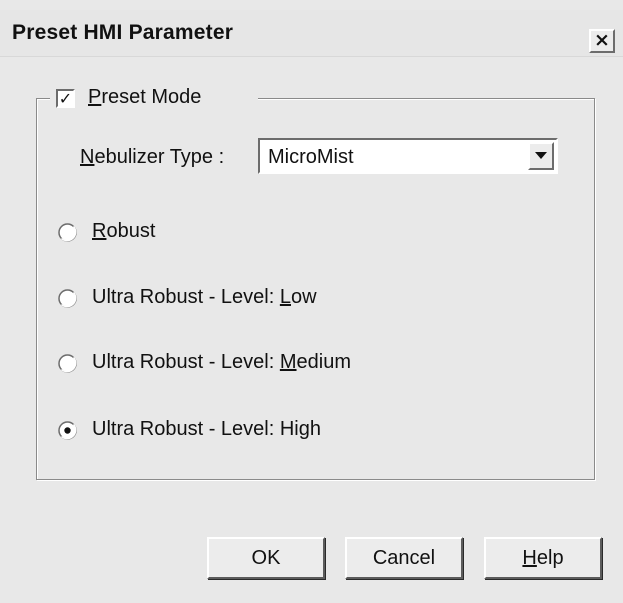  What do you see at coordinates (404, 558) in the screenshot?
I see `cancel-button: Cancel` at bounding box center [404, 558].